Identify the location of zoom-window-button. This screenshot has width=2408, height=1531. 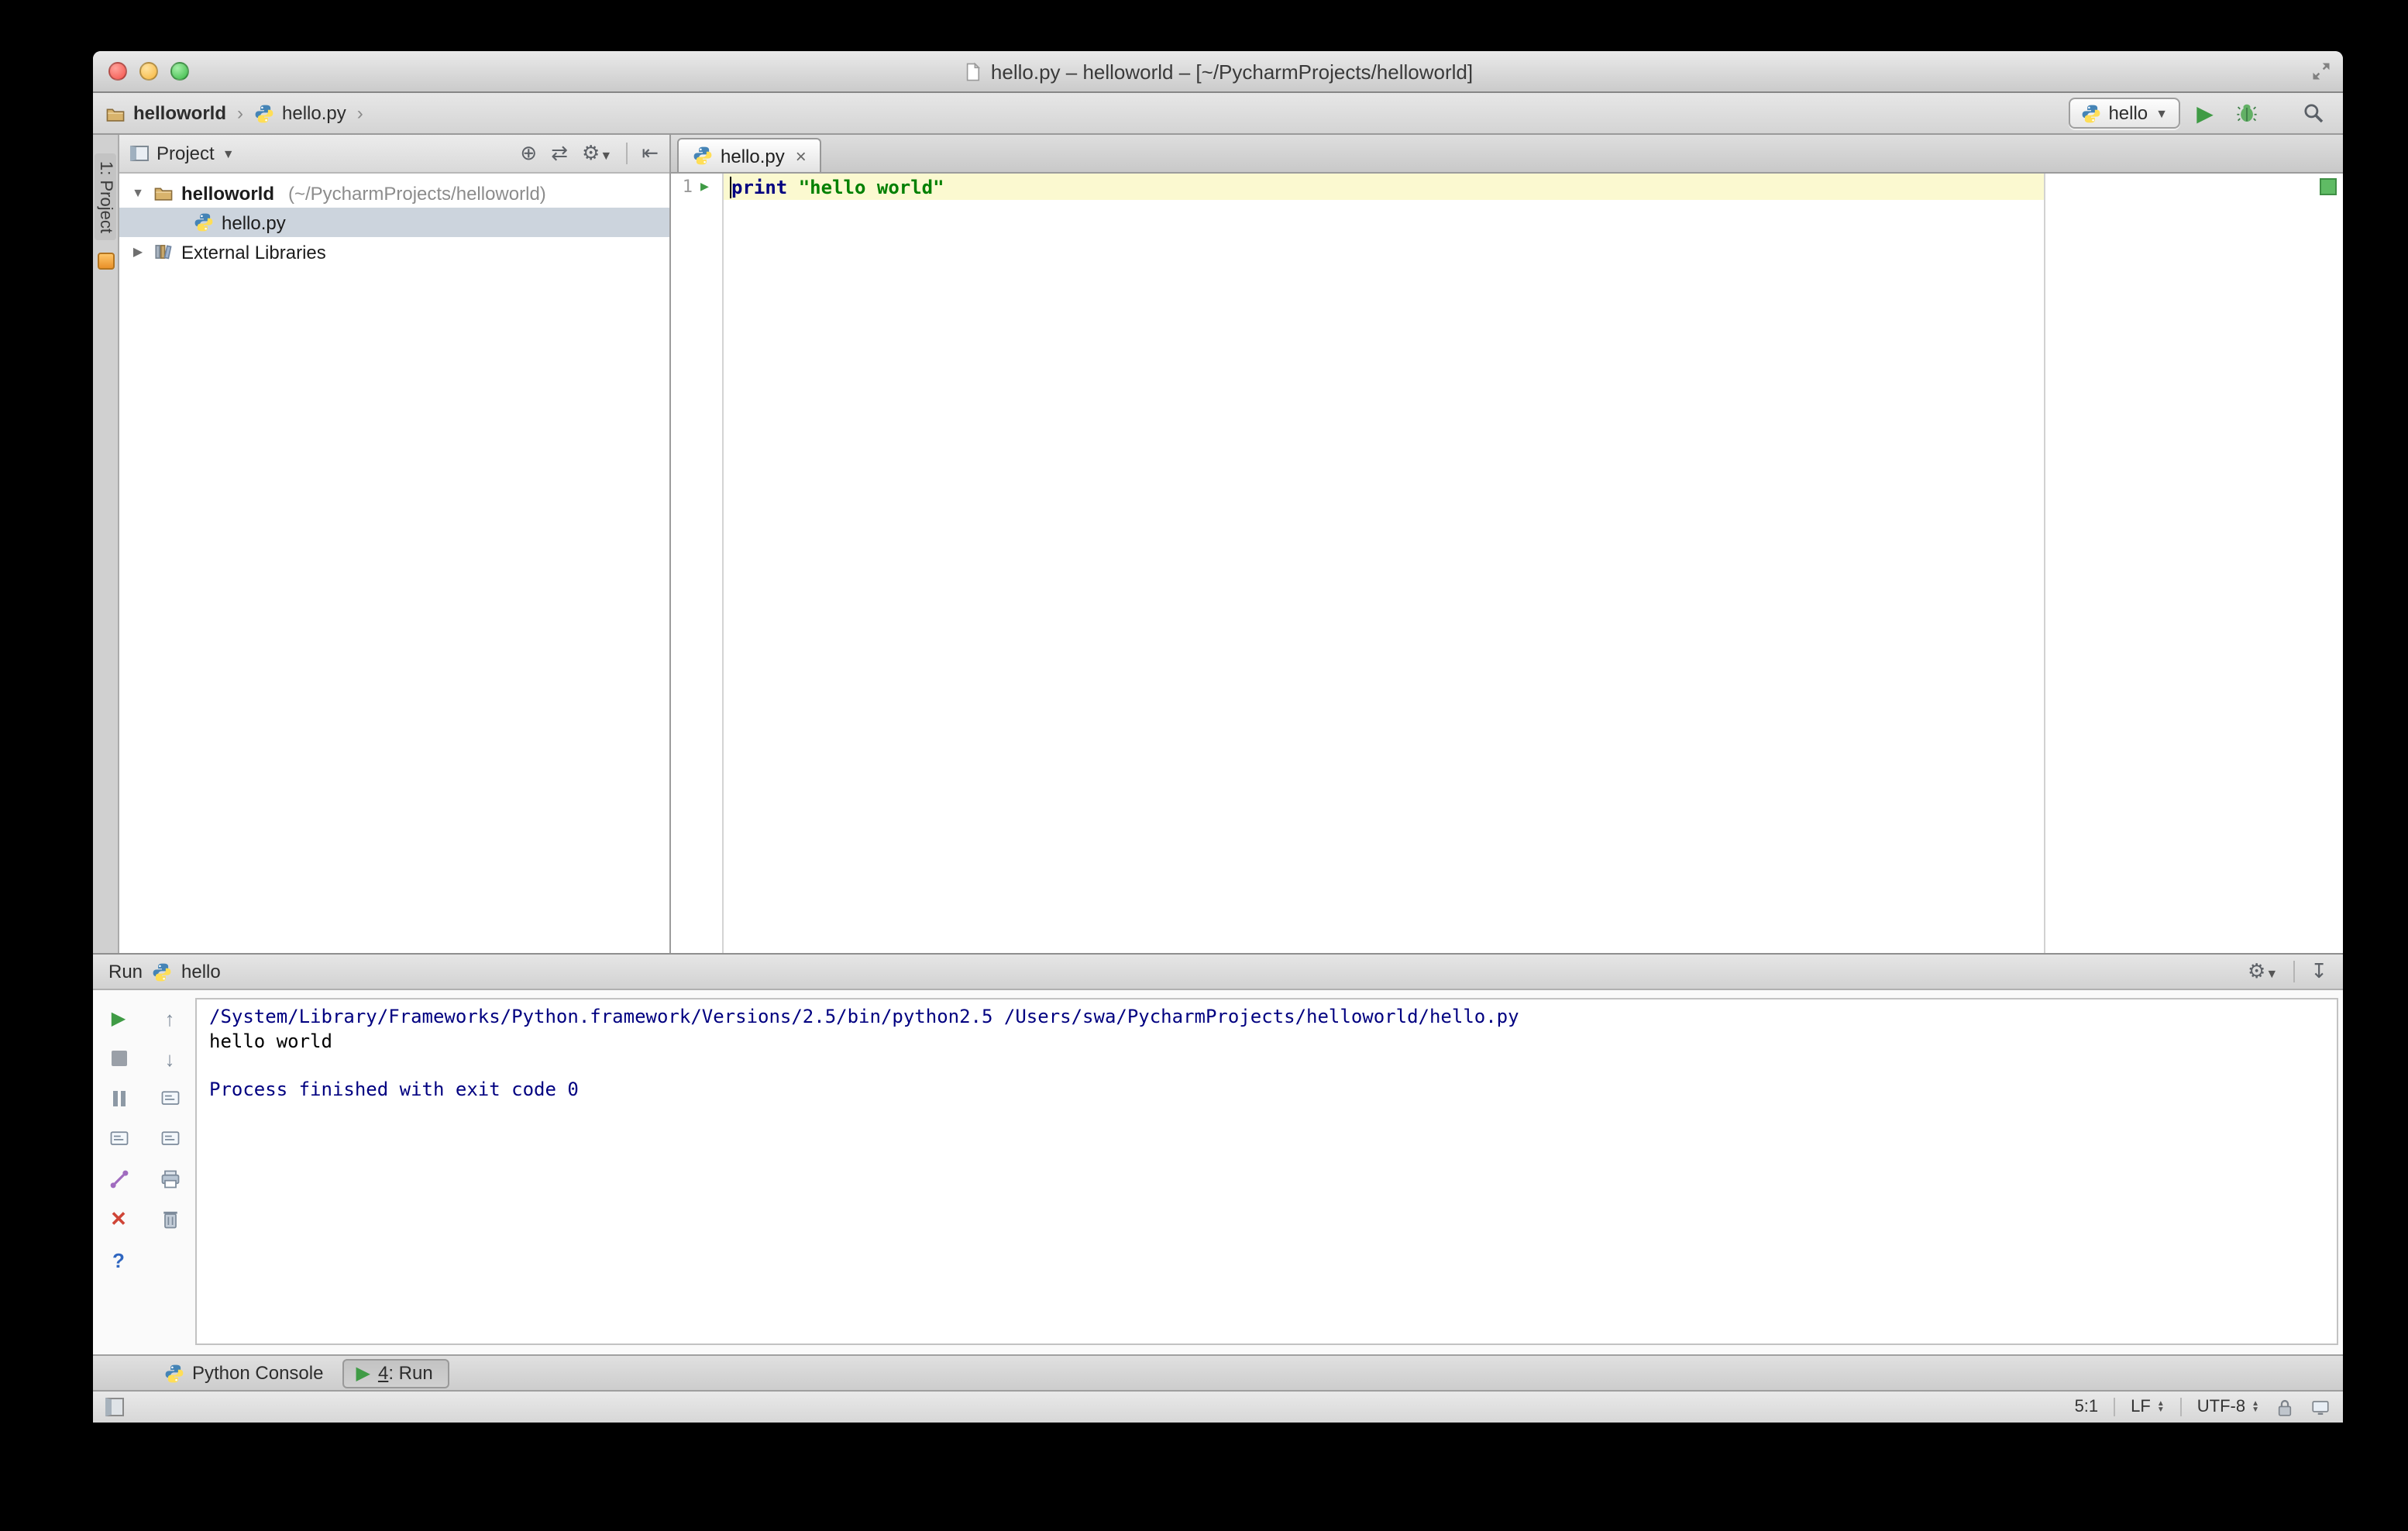
(179, 71).